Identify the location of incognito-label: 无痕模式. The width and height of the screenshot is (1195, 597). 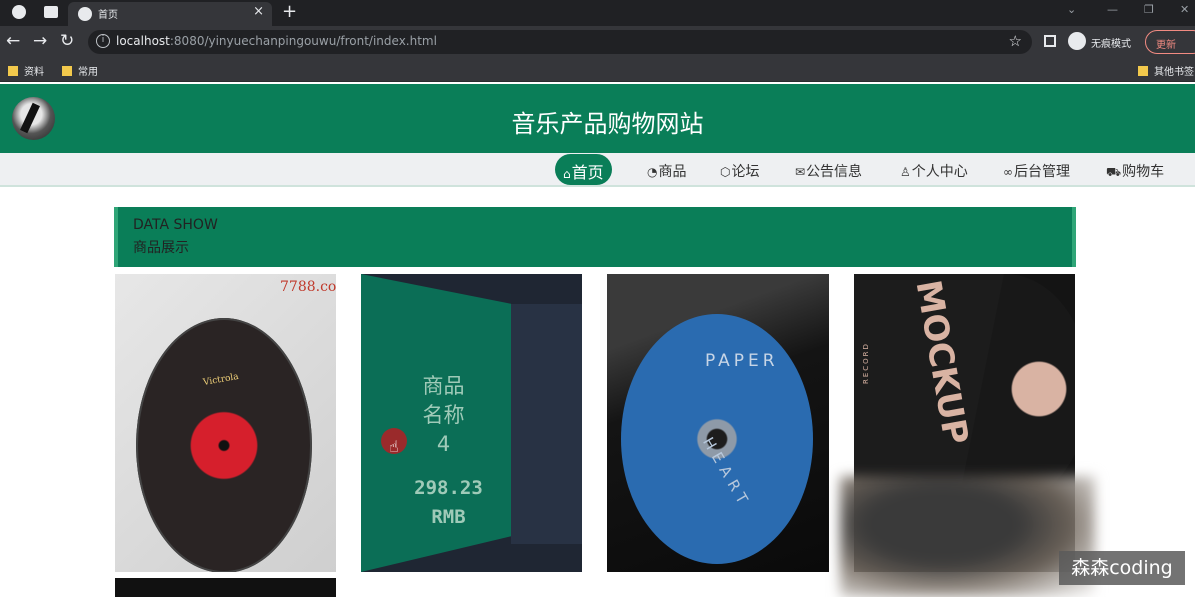
(1111, 44).